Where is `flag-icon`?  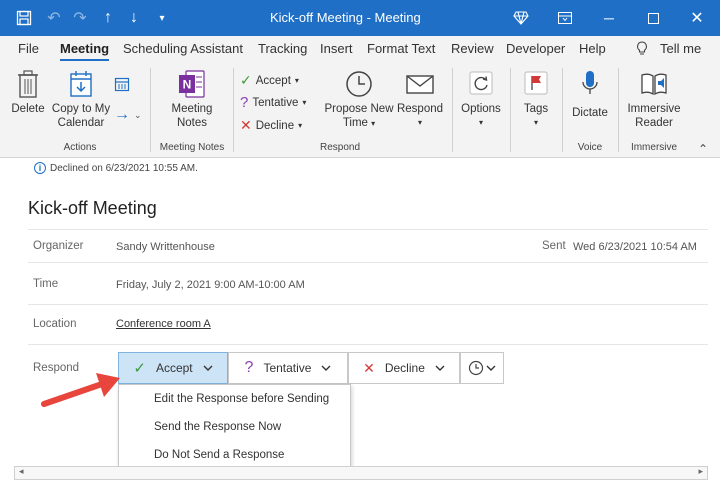
flag-icon is located at coordinates (536, 83).